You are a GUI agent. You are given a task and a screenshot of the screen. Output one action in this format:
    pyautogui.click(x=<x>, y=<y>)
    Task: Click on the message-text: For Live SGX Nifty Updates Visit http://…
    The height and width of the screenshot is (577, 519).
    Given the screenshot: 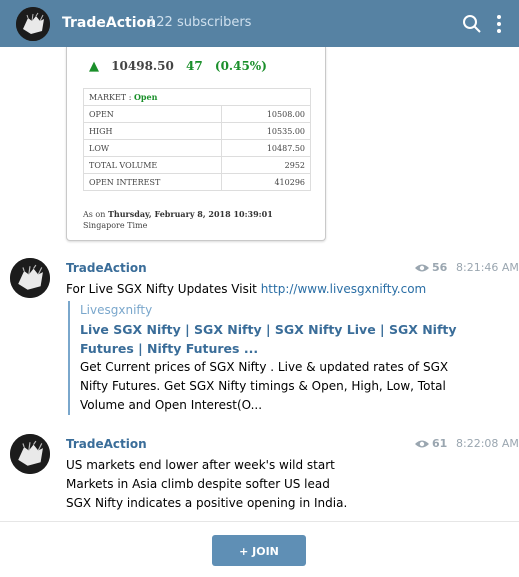 What is the action you would take?
    pyautogui.click(x=286, y=289)
    